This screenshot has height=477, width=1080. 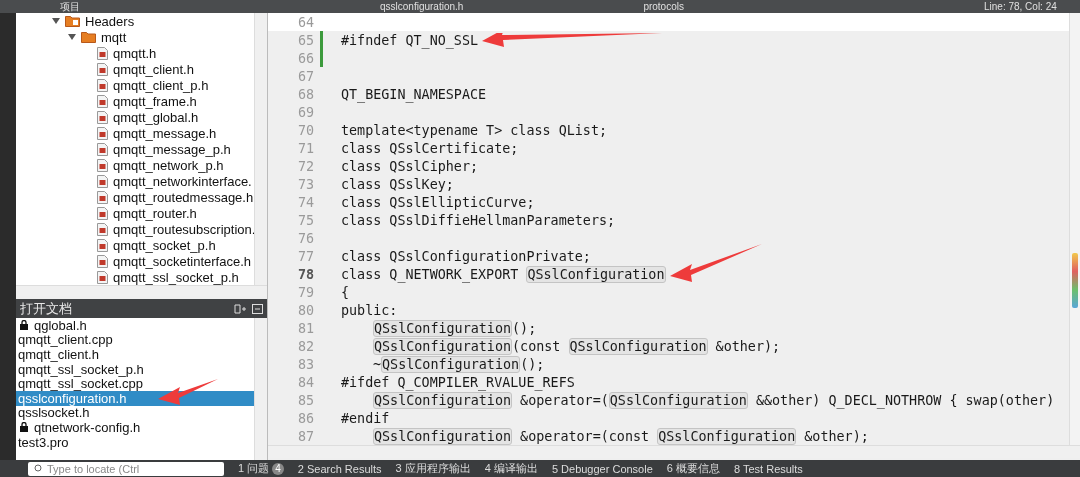 I want to click on code-line: QSslConfiguration &operator=(const QSslConfiguration &other);, so click(x=620, y=436).